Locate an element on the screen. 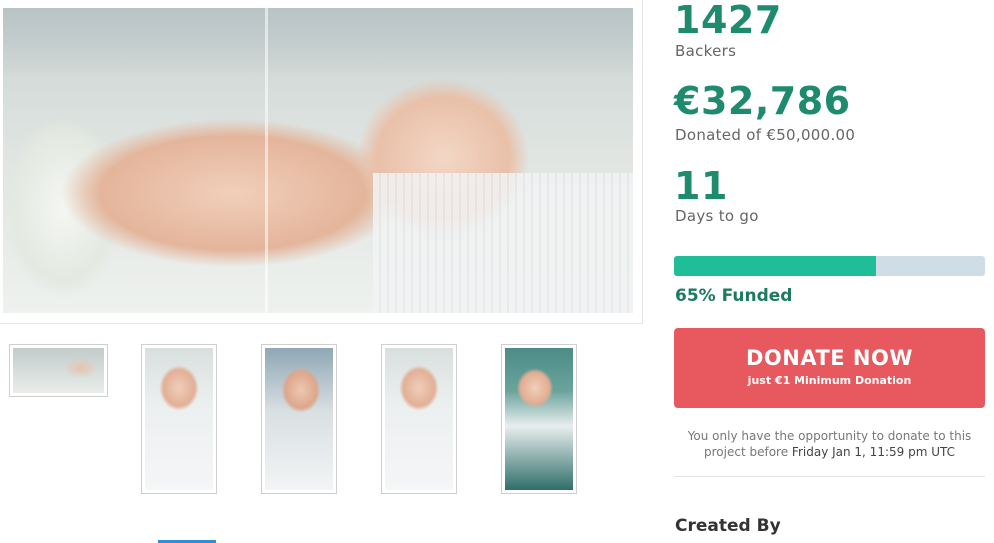 The height and width of the screenshot is (543, 994). backers-label: Backers is located at coordinates (706, 51).